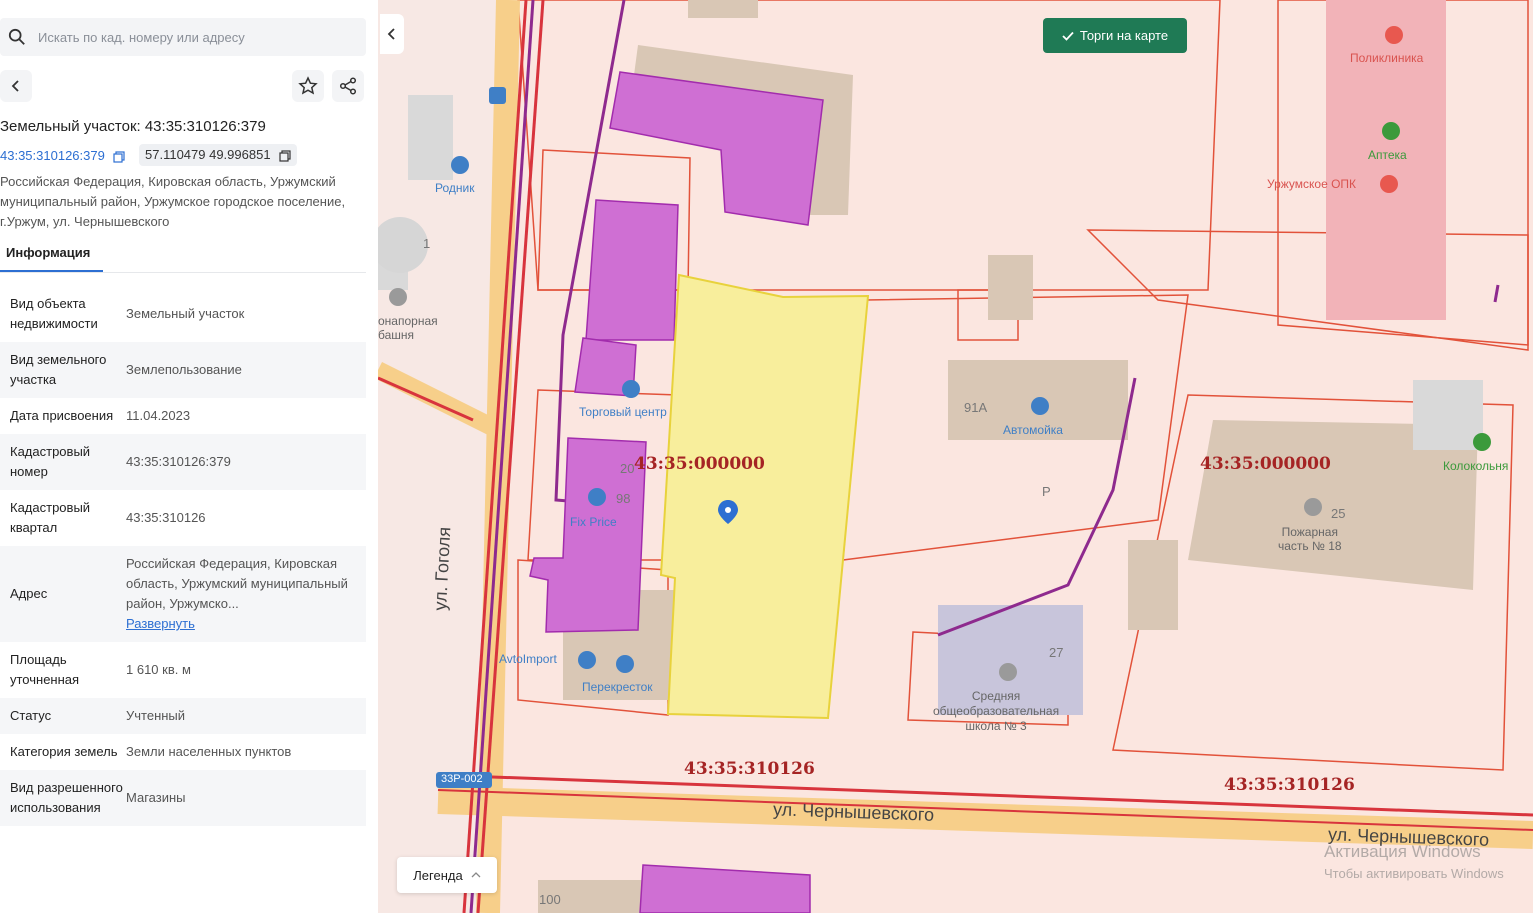  I want to click on label-road-code: 33Р-002, so click(462, 779).